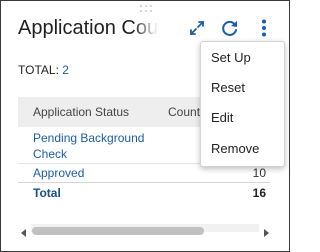 The width and height of the screenshot is (320, 252). Describe the element at coordinates (222, 117) in the screenshot. I see `menu-item-edit: Edit` at that location.